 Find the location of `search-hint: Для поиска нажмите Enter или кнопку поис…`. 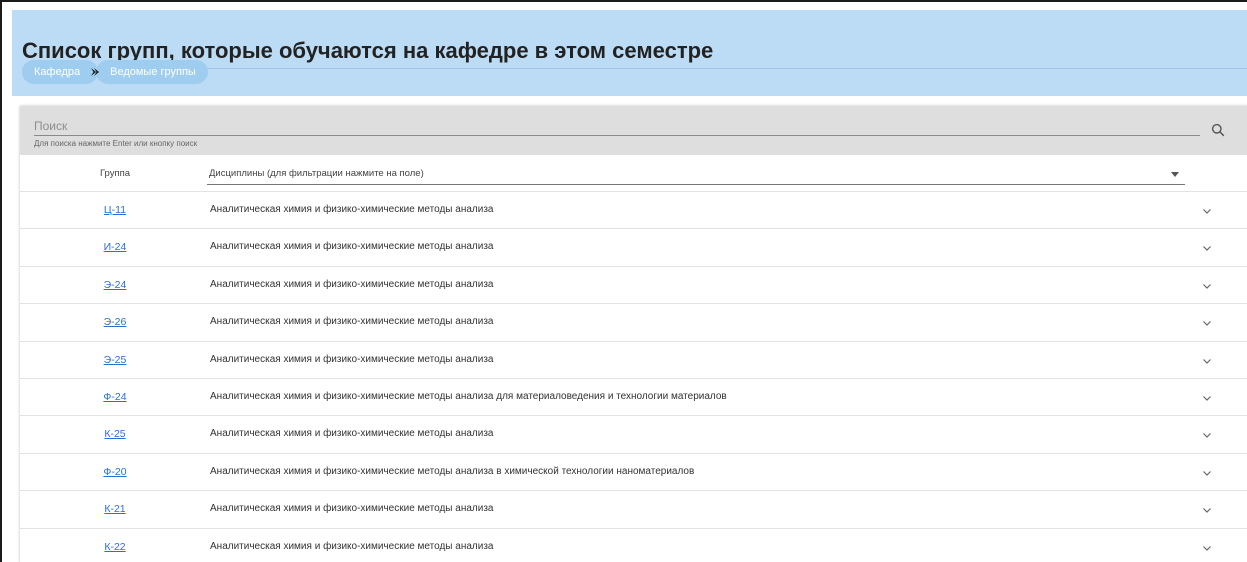

search-hint: Для поиска нажмите Enter или кнопку поис… is located at coordinates (116, 143).